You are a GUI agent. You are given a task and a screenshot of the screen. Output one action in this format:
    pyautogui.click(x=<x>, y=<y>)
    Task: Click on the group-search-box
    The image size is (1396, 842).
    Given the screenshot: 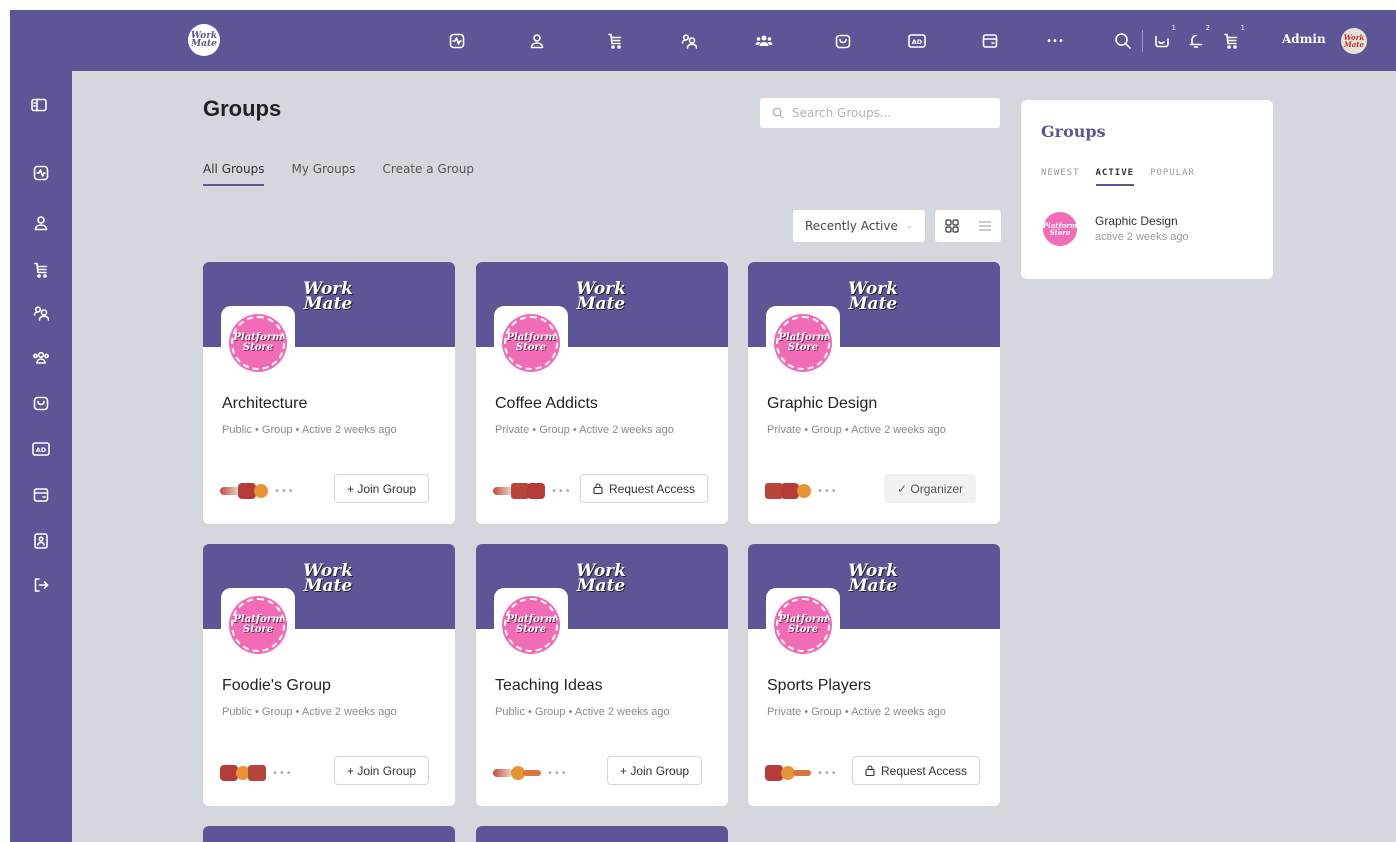 What is the action you would take?
    pyautogui.click(x=880, y=113)
    